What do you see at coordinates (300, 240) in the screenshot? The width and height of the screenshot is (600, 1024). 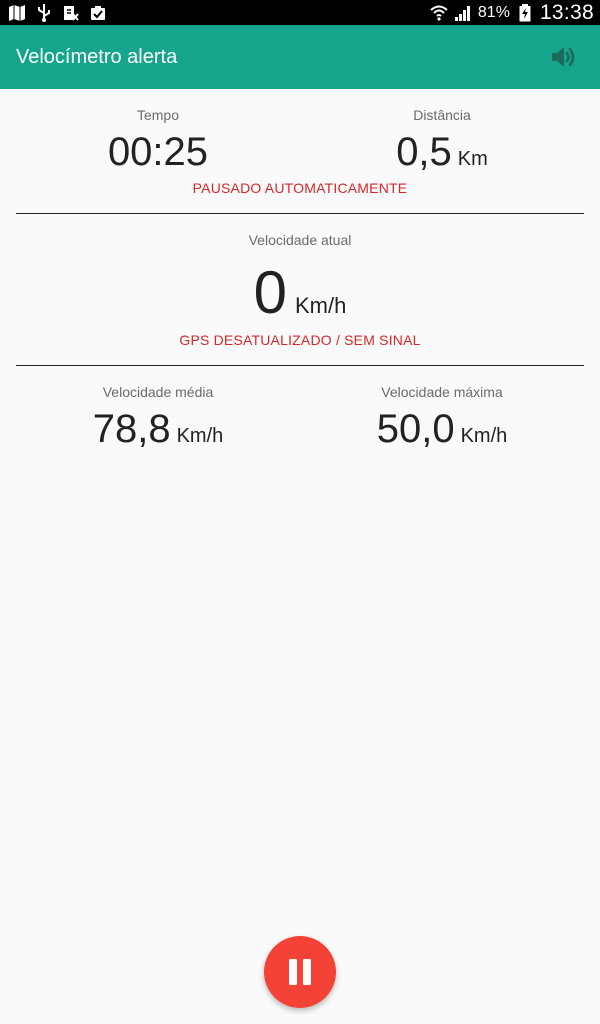 I see `current-speed-label: Velocidade atual` at bounding box center [300, 240].